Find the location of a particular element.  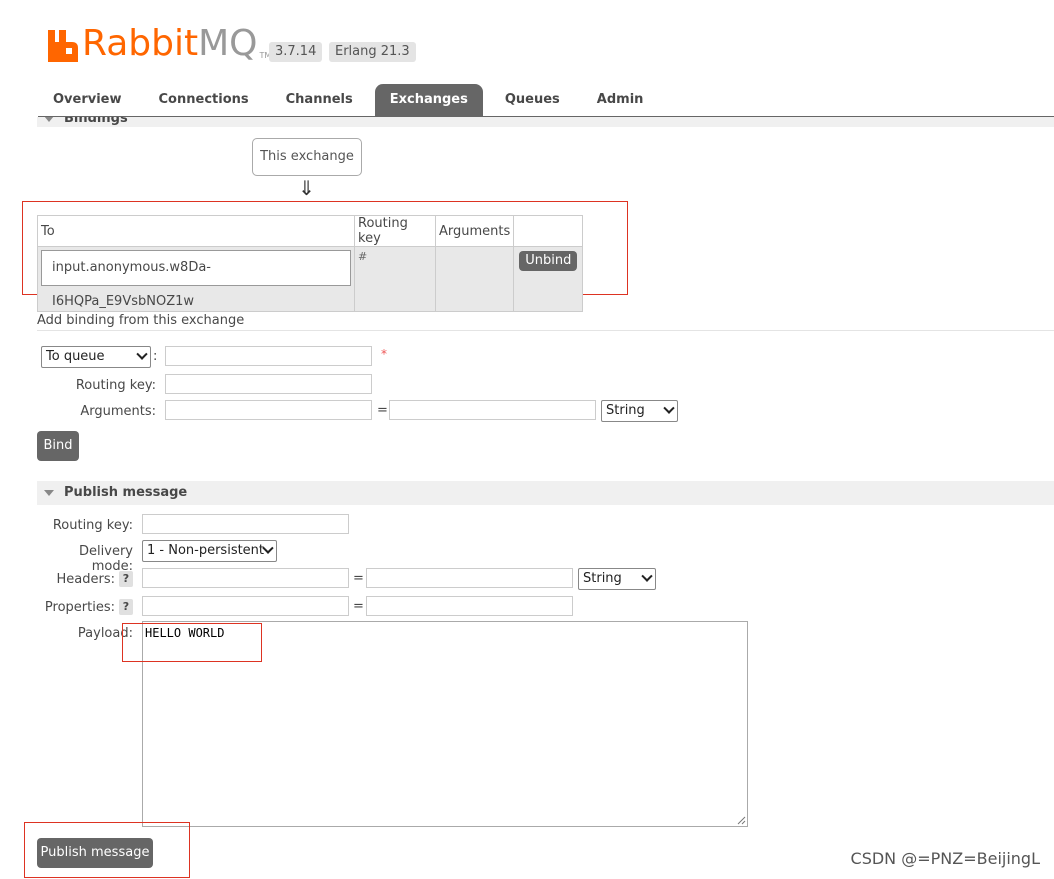

properties-label: Properties: is located at coordinates (79, 607).